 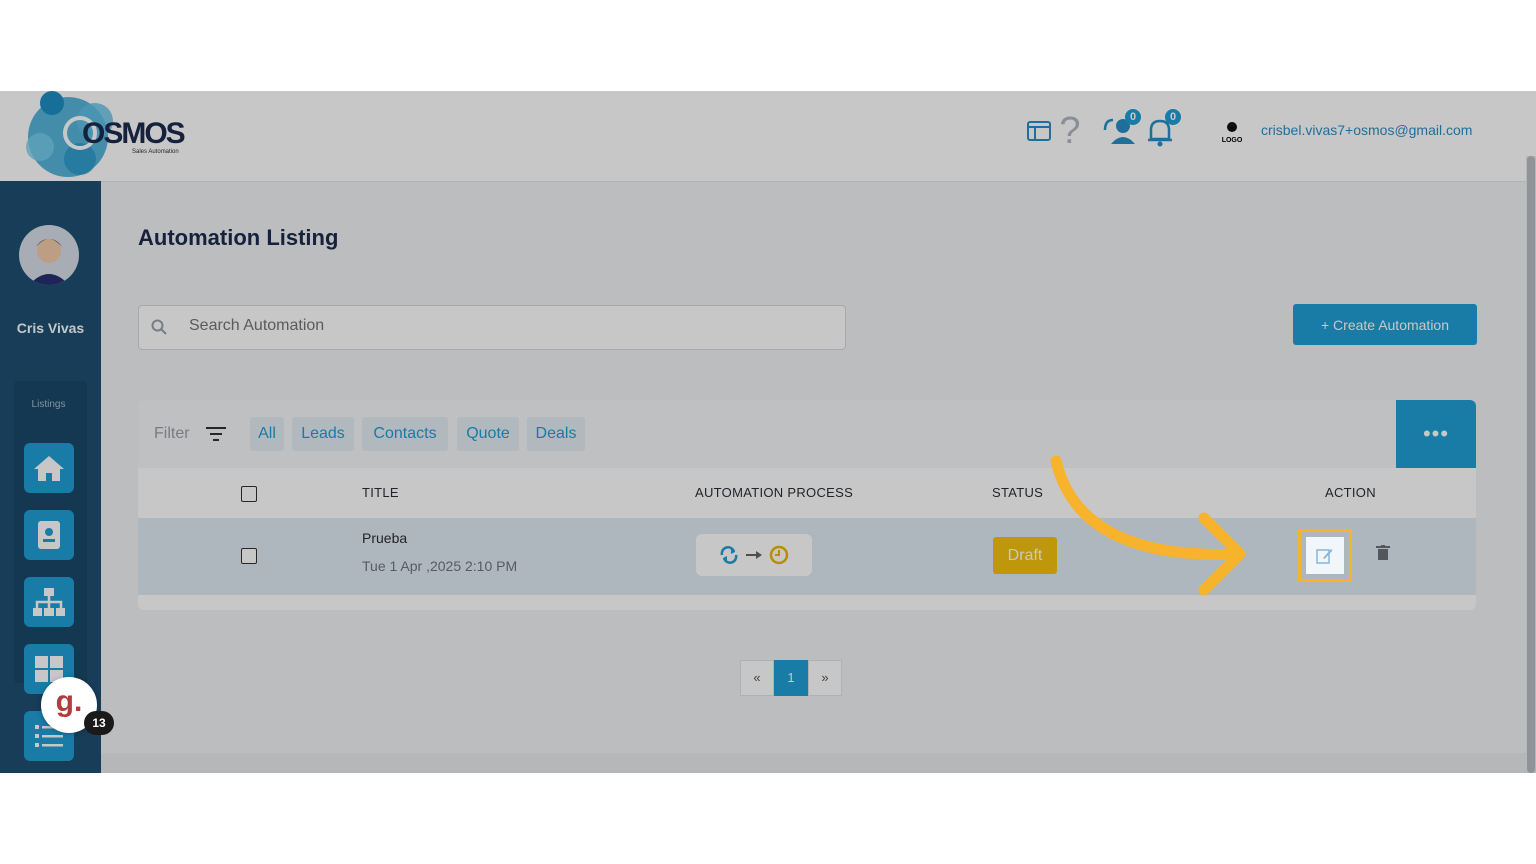 I want to click on sidebar-section-label: Listings, so click(x=48, y=404).